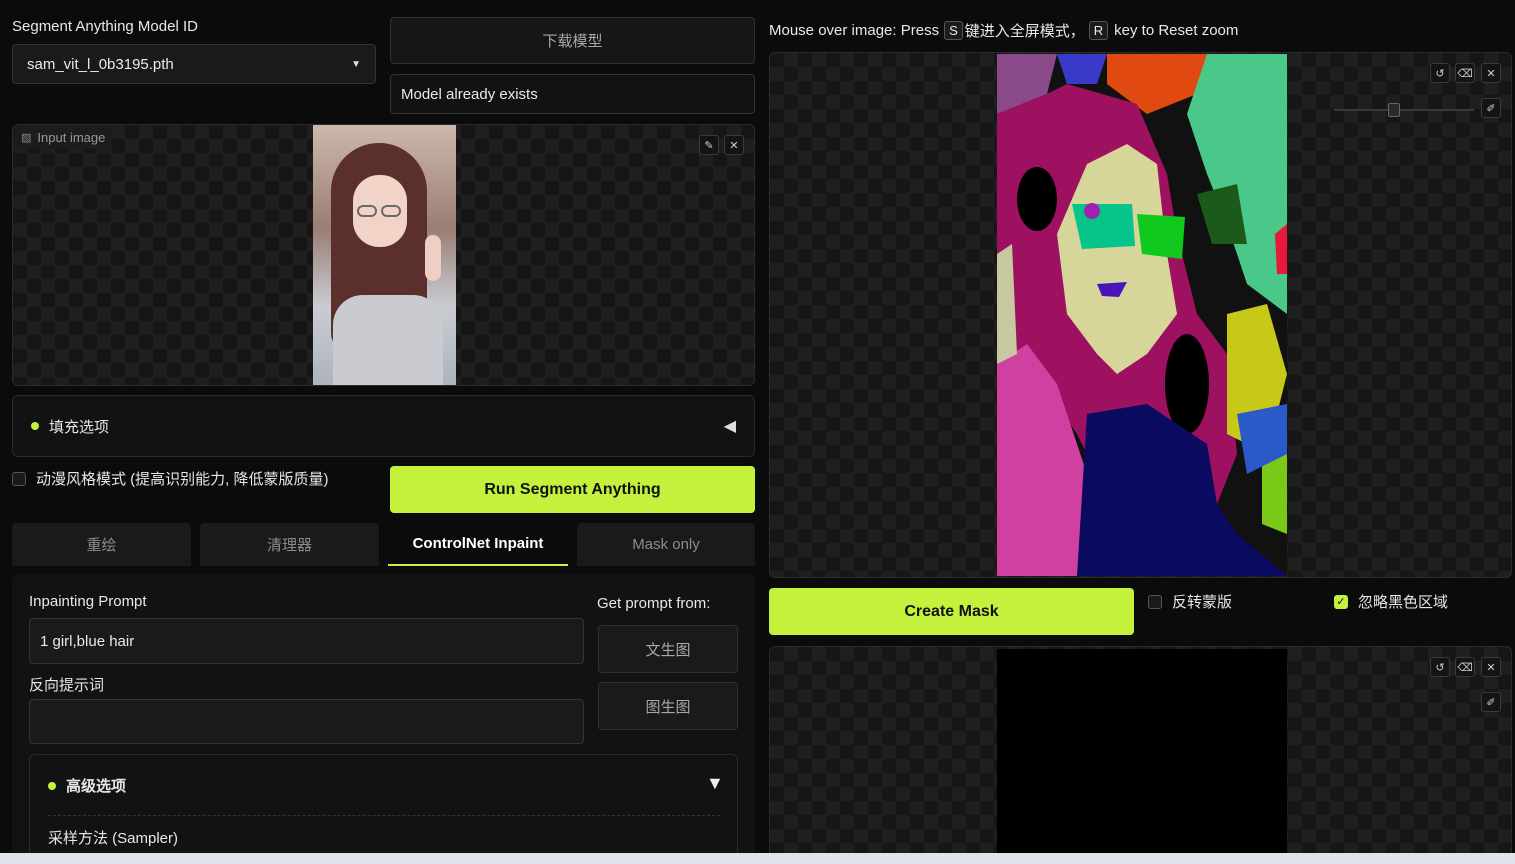 The image size is (1515, 864). Describe the element at coordinates (1098, 30) in the screenshot. I see `hint-key-r: R` at that location.